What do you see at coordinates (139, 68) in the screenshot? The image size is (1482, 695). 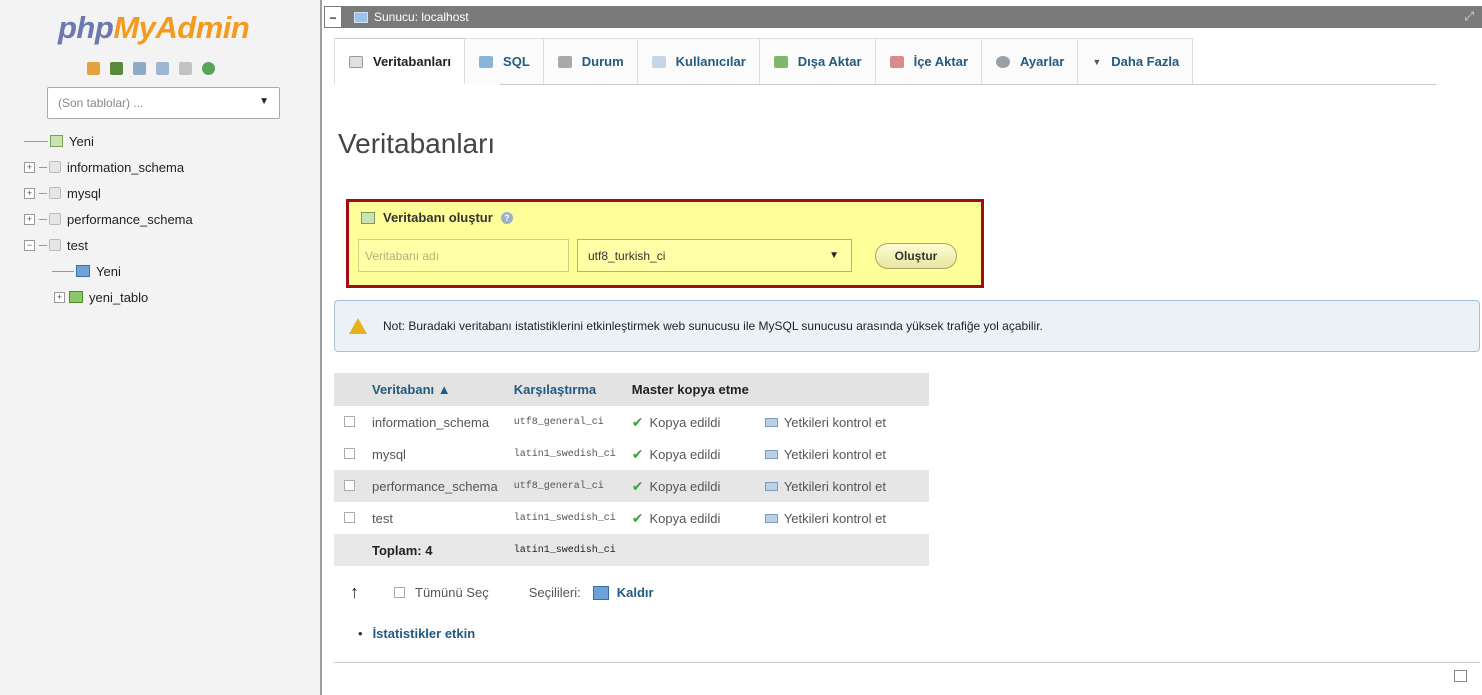 I see `query-window-icon` at bounding box center [139, 68].